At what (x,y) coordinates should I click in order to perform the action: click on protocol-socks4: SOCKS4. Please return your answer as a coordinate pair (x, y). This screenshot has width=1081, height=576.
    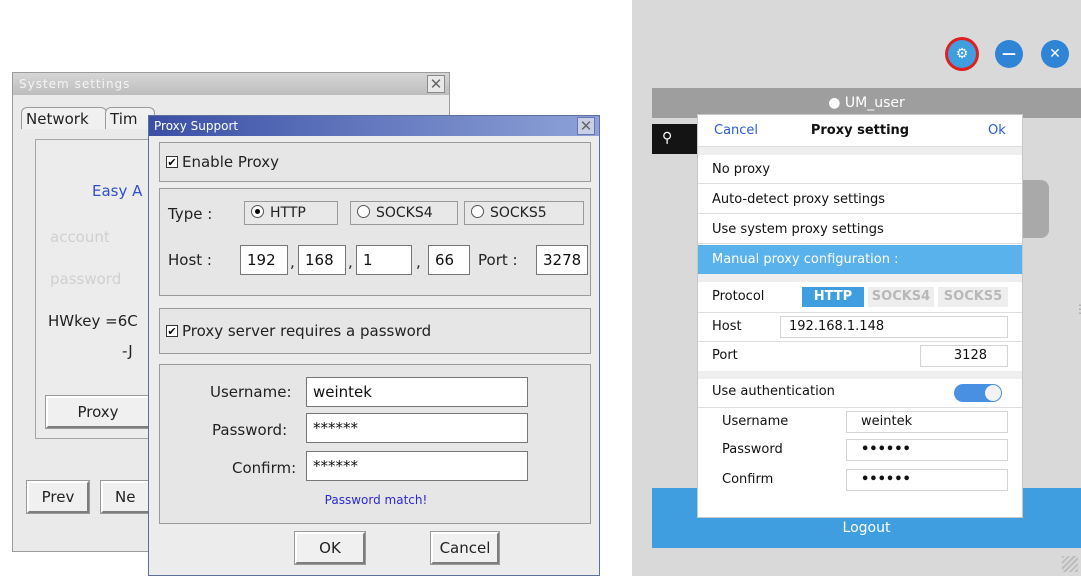
    Looking at the image, I should click on (901, 297).